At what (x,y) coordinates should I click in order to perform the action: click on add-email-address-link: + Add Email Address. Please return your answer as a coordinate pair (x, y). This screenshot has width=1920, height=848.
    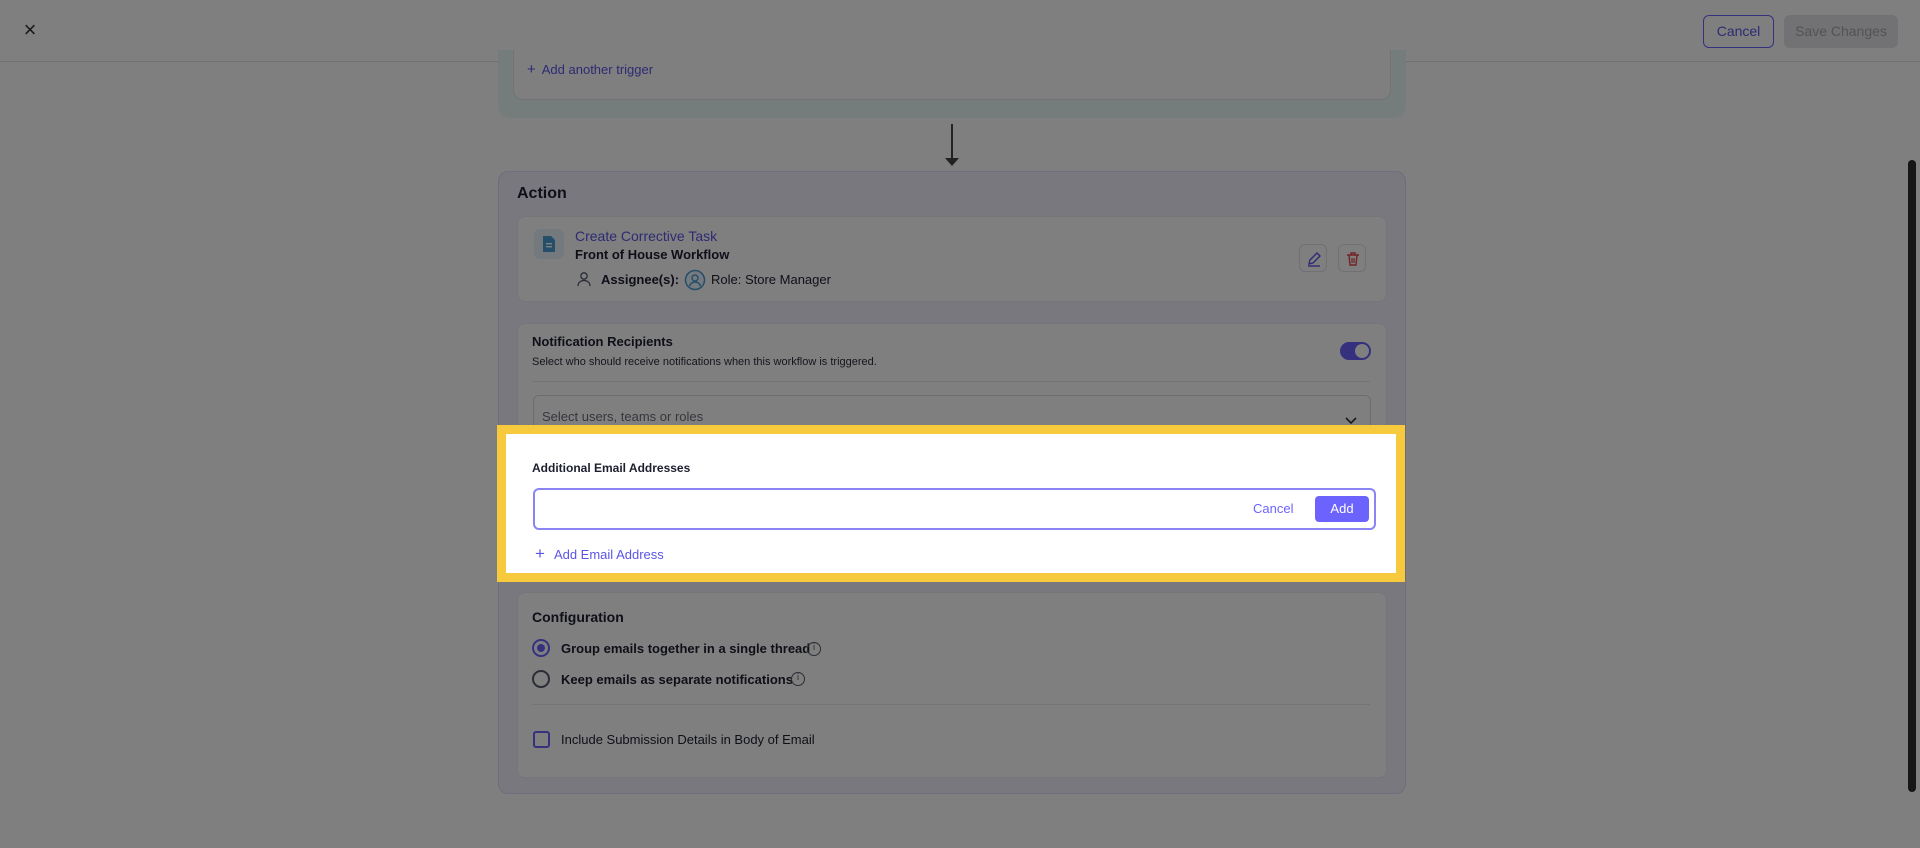
    Looking at the image, I should click on (599, 554).